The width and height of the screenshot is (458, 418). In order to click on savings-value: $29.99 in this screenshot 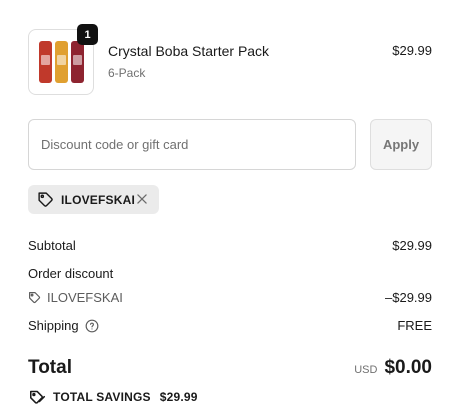, I will do `click(178, 397)`.